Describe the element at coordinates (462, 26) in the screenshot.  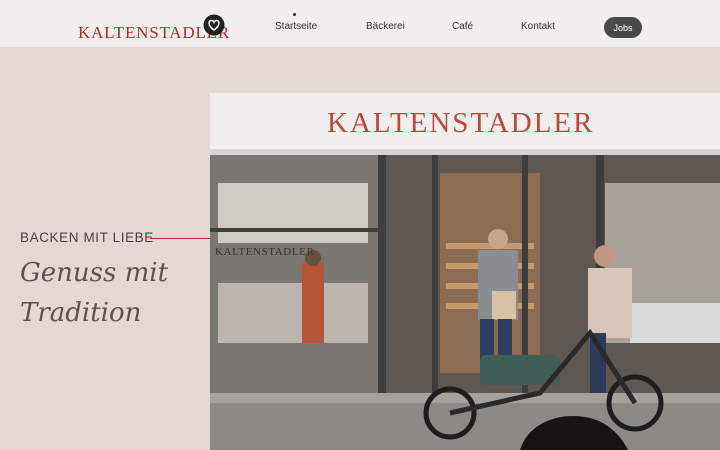
I see `nav-cafe: Café` at that location.